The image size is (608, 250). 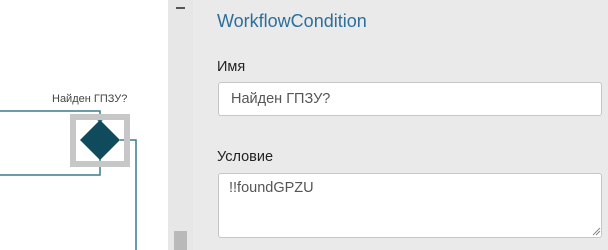 What do you see at coordinates (68, 180) in the screenshot?
I see `workflow-diagram` at bounding box center [68, 180].